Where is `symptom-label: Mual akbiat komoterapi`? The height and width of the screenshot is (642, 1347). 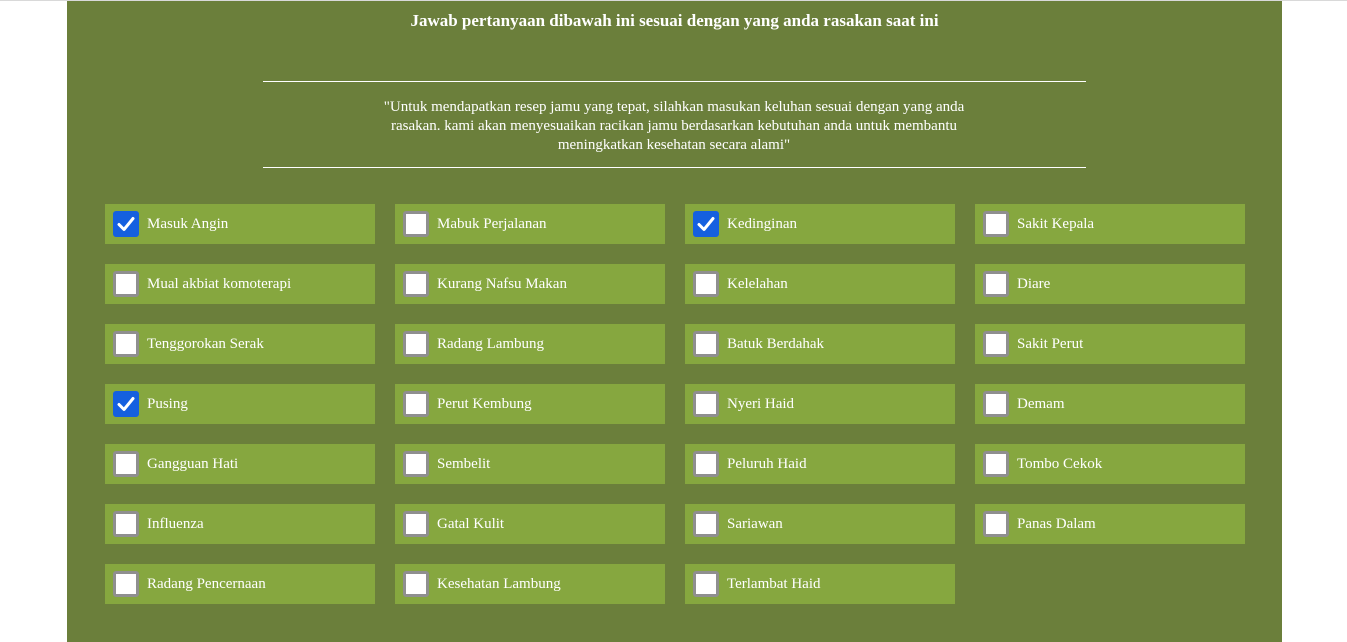 symptom-label: Mual akbiat komoterapi is located at coordinates (219, 283).